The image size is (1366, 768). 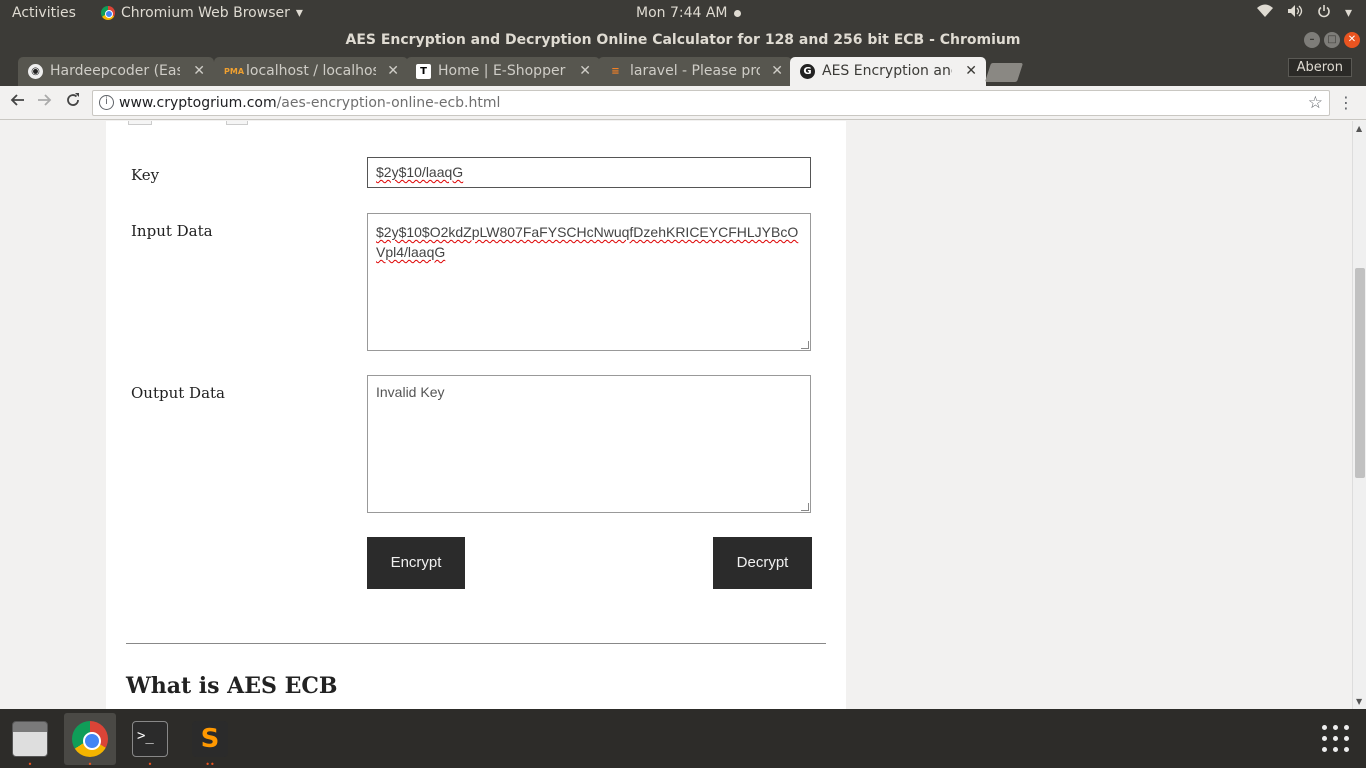 What do you see at coordinates (178, 393) in the screenshot?
I see `output-data-label: Output Data` at bounding box center [178, 393].